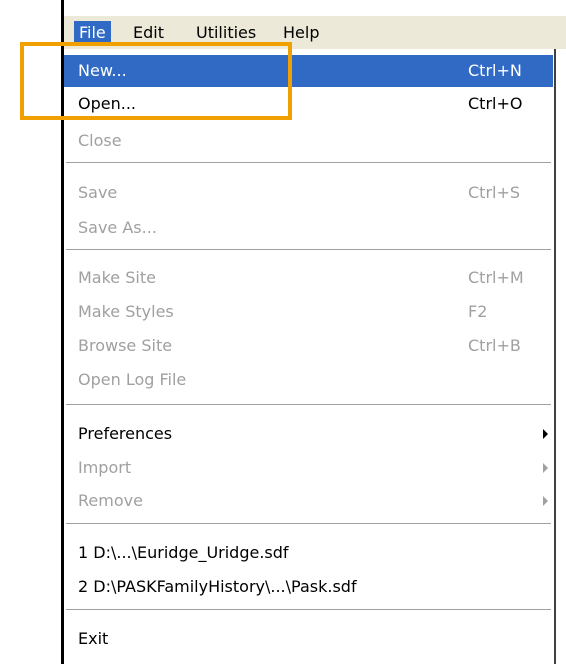 The height and width of the screenshot is (664, 566). Describe the element at coordinates (98, 192) in the screenshot. I see `menu-item-label: Save` at that location.